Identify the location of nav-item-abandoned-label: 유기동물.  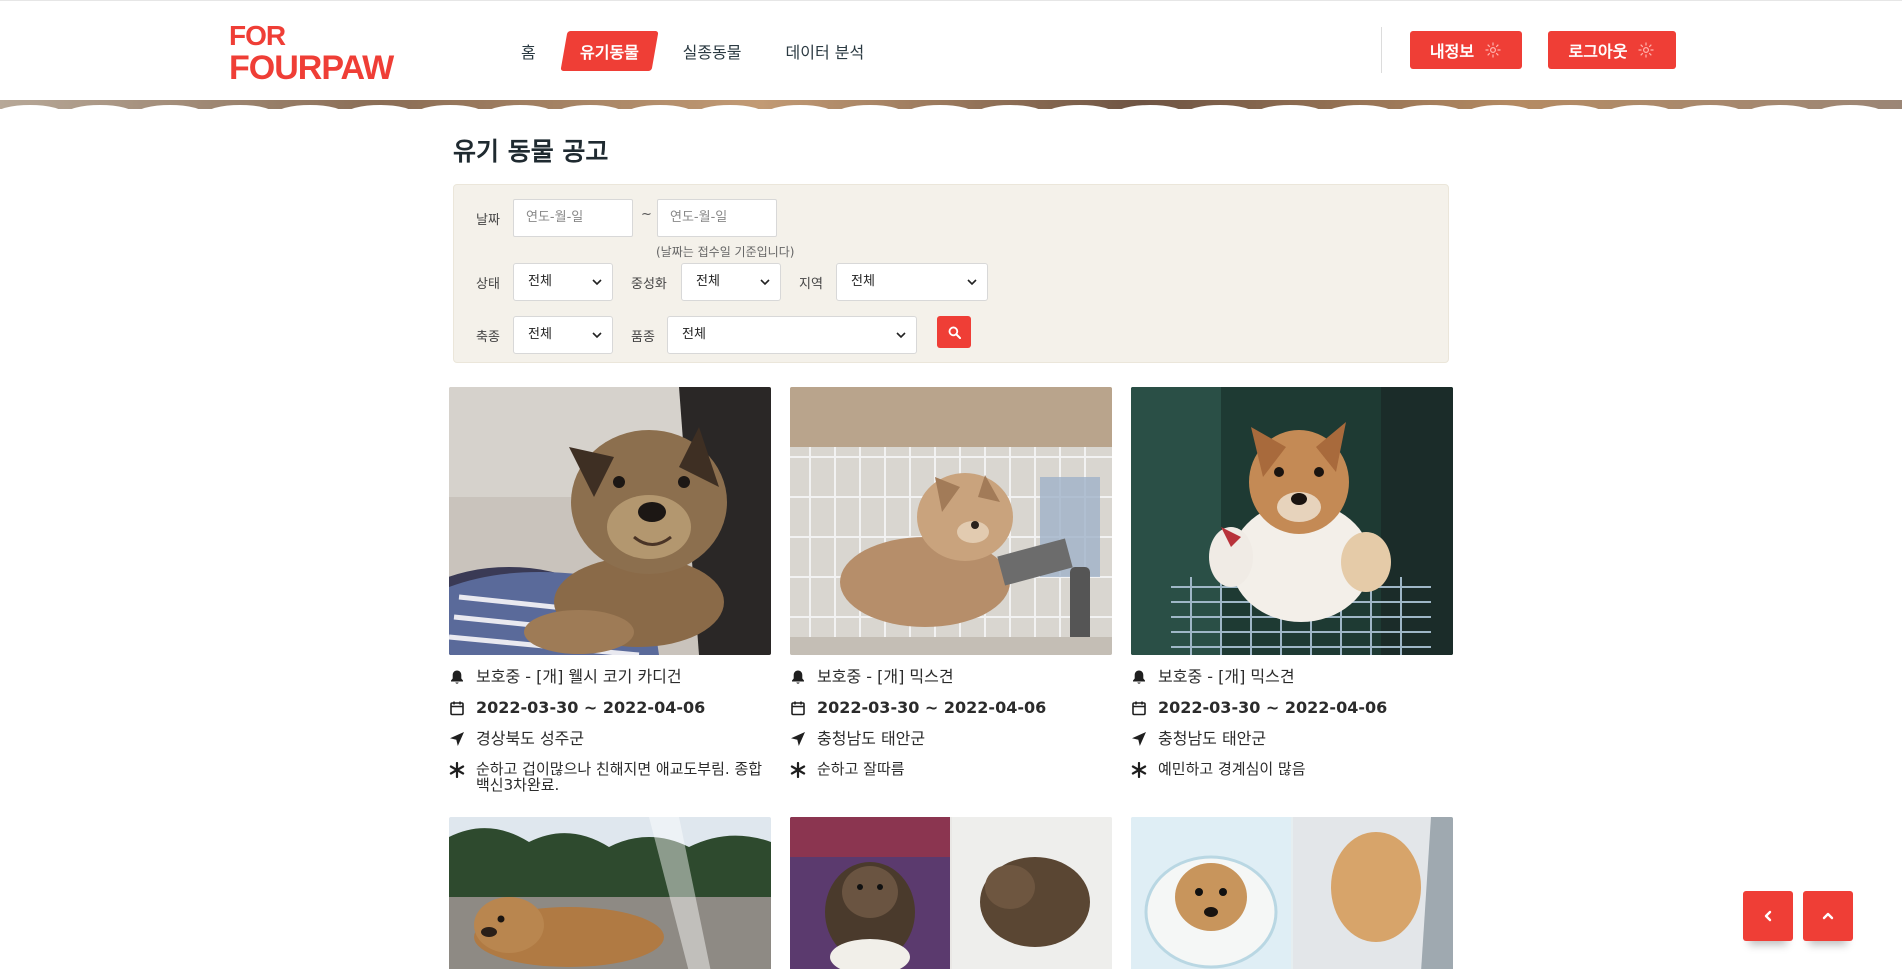
(609, 52).